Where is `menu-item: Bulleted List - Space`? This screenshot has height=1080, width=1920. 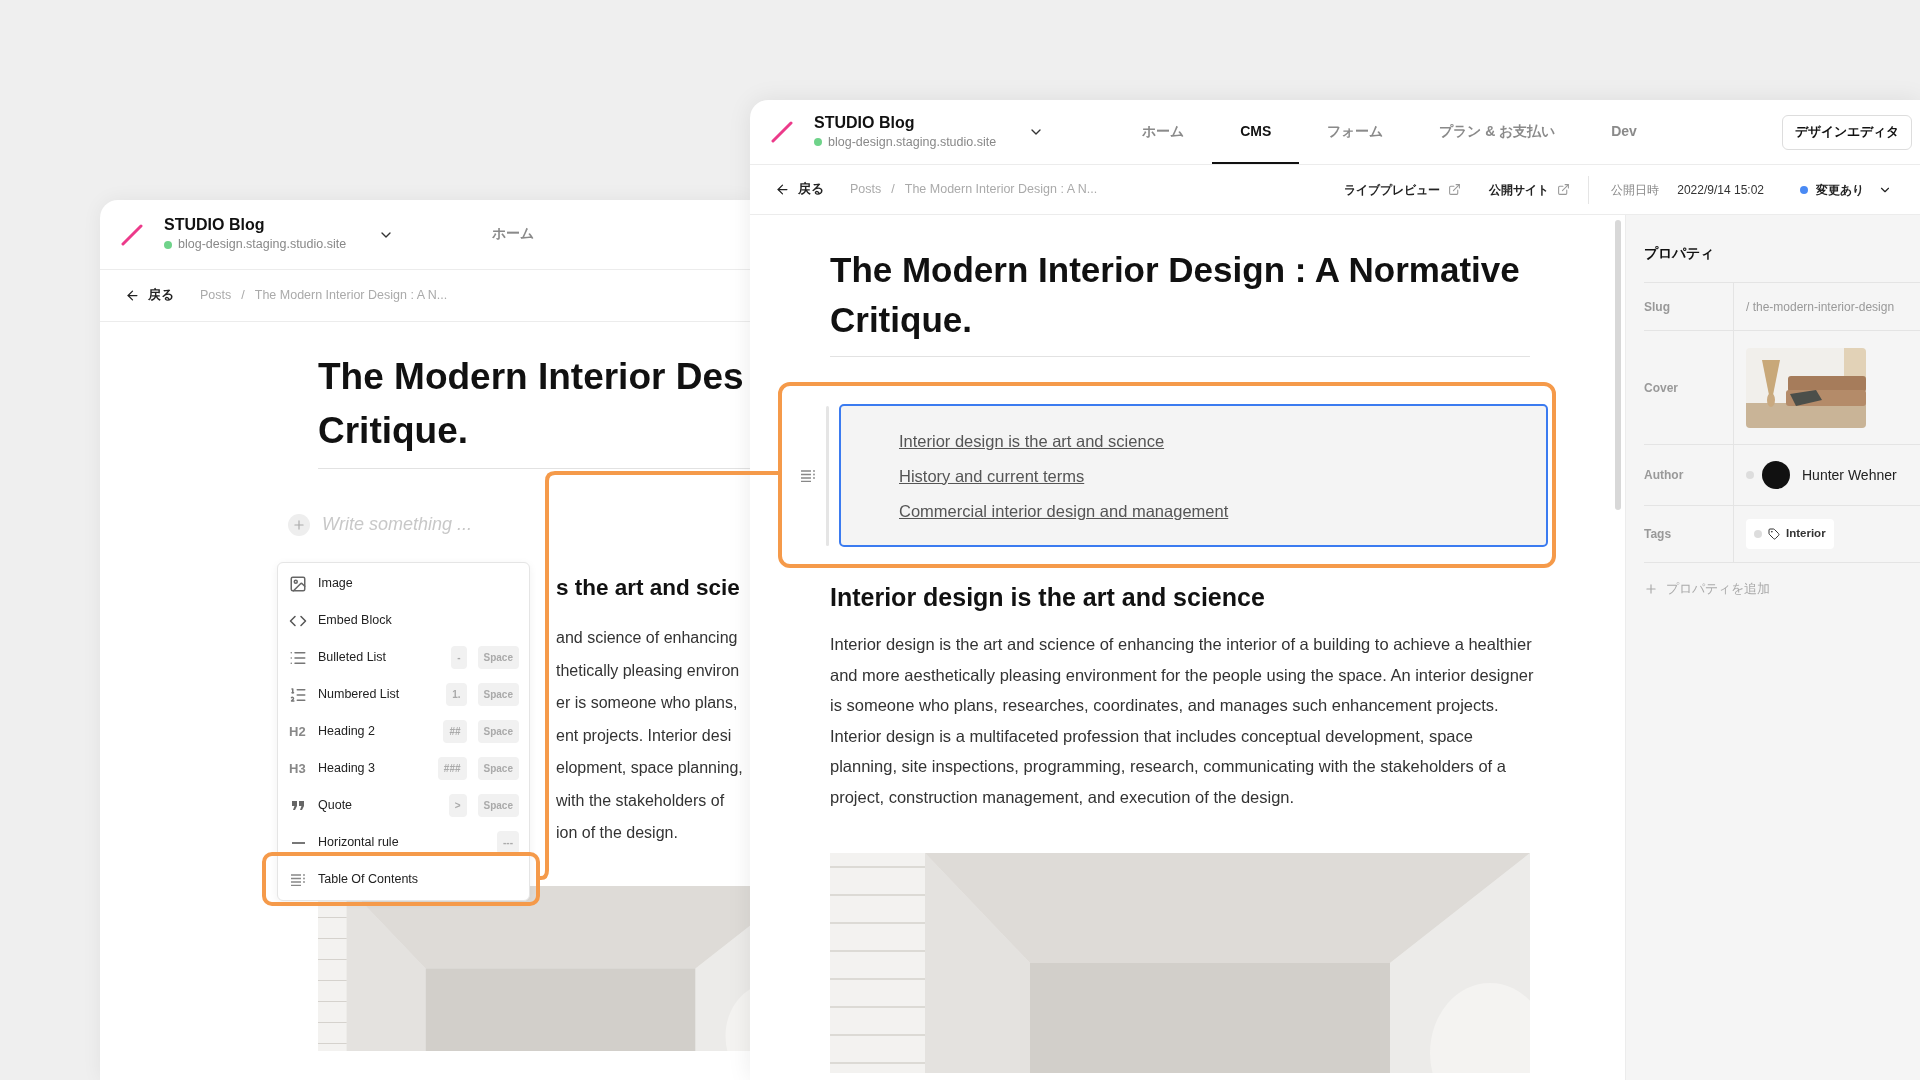 menu-item: Bulleted List - Space is located at coordinates (403, 657).